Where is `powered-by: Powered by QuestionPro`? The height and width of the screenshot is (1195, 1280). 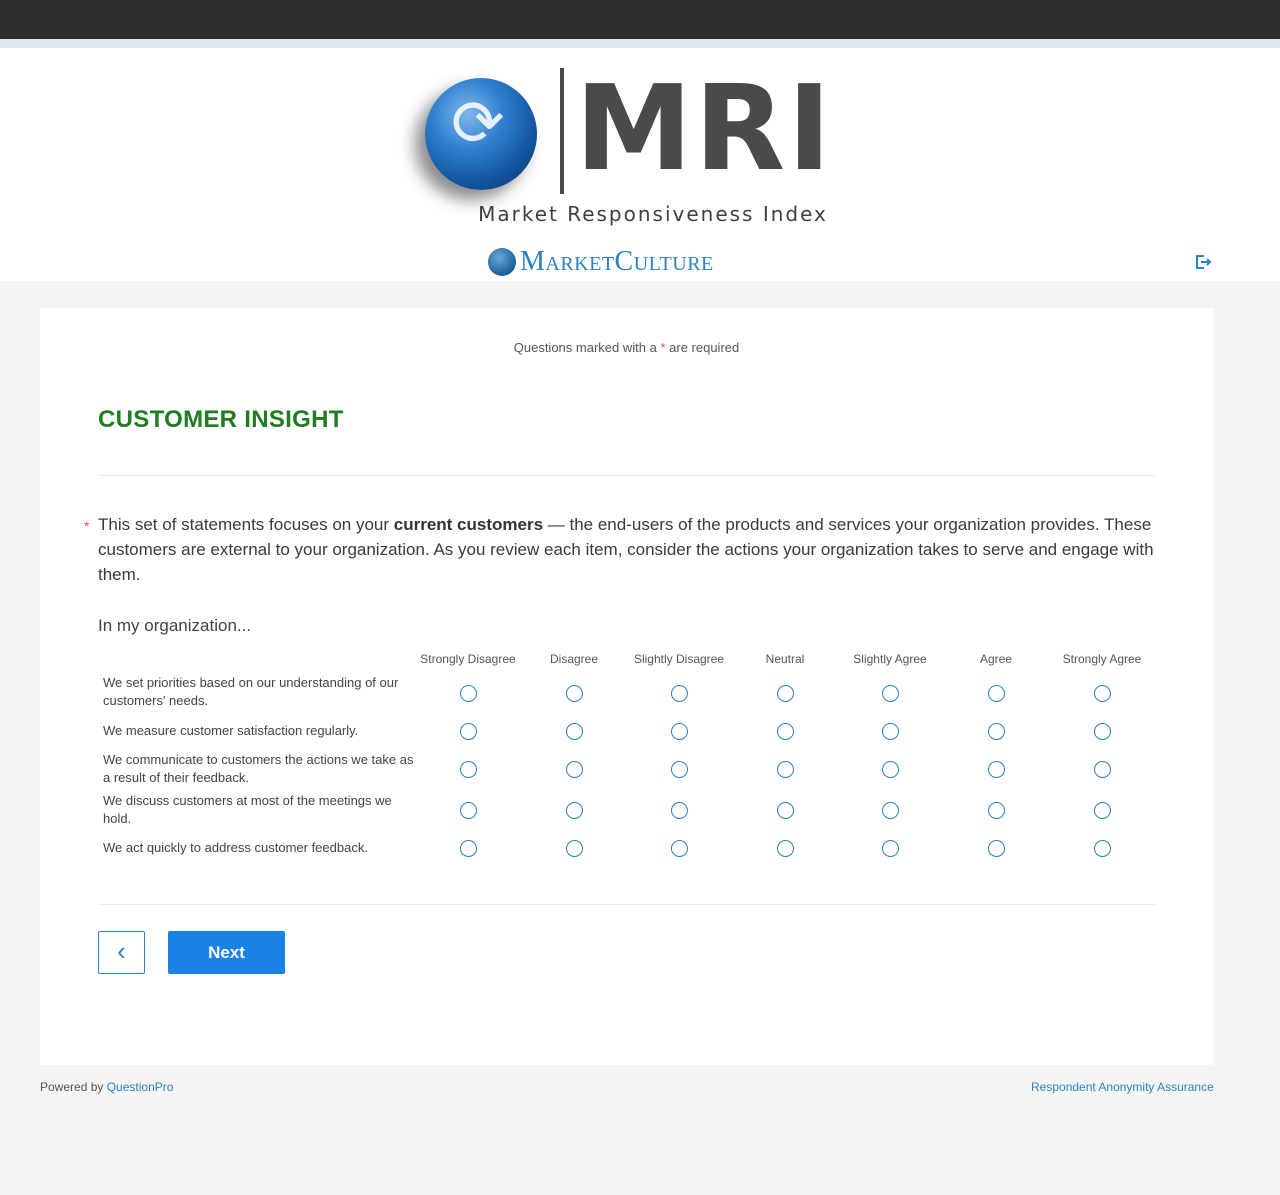 powered-by: Powered by QuestionPro is located at coordinates (106, 1087).